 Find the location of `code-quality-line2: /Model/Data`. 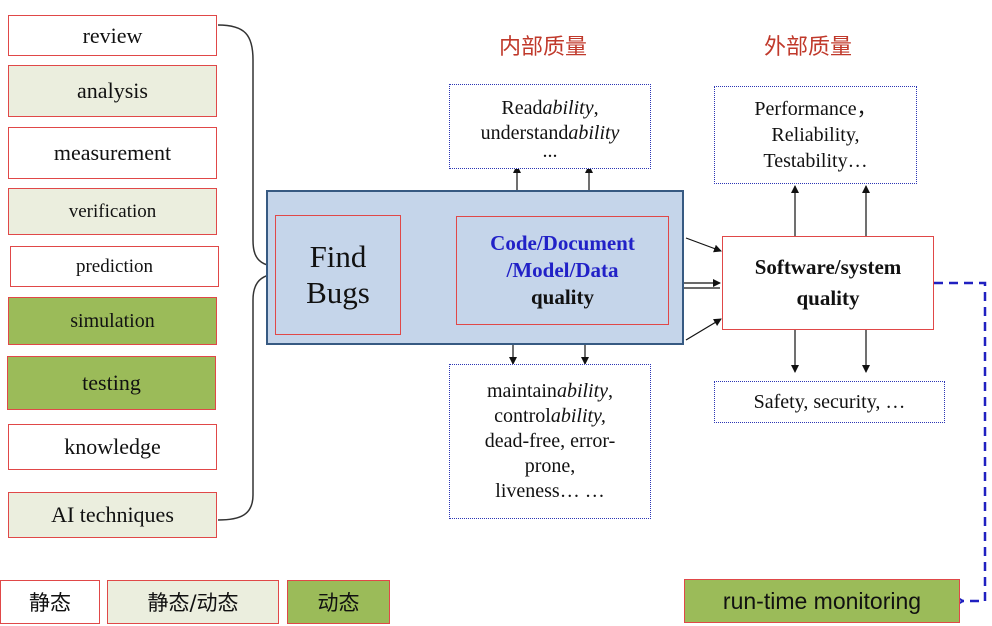

code-quality-line2: /Model/Data is located at coordinates (562, 269).